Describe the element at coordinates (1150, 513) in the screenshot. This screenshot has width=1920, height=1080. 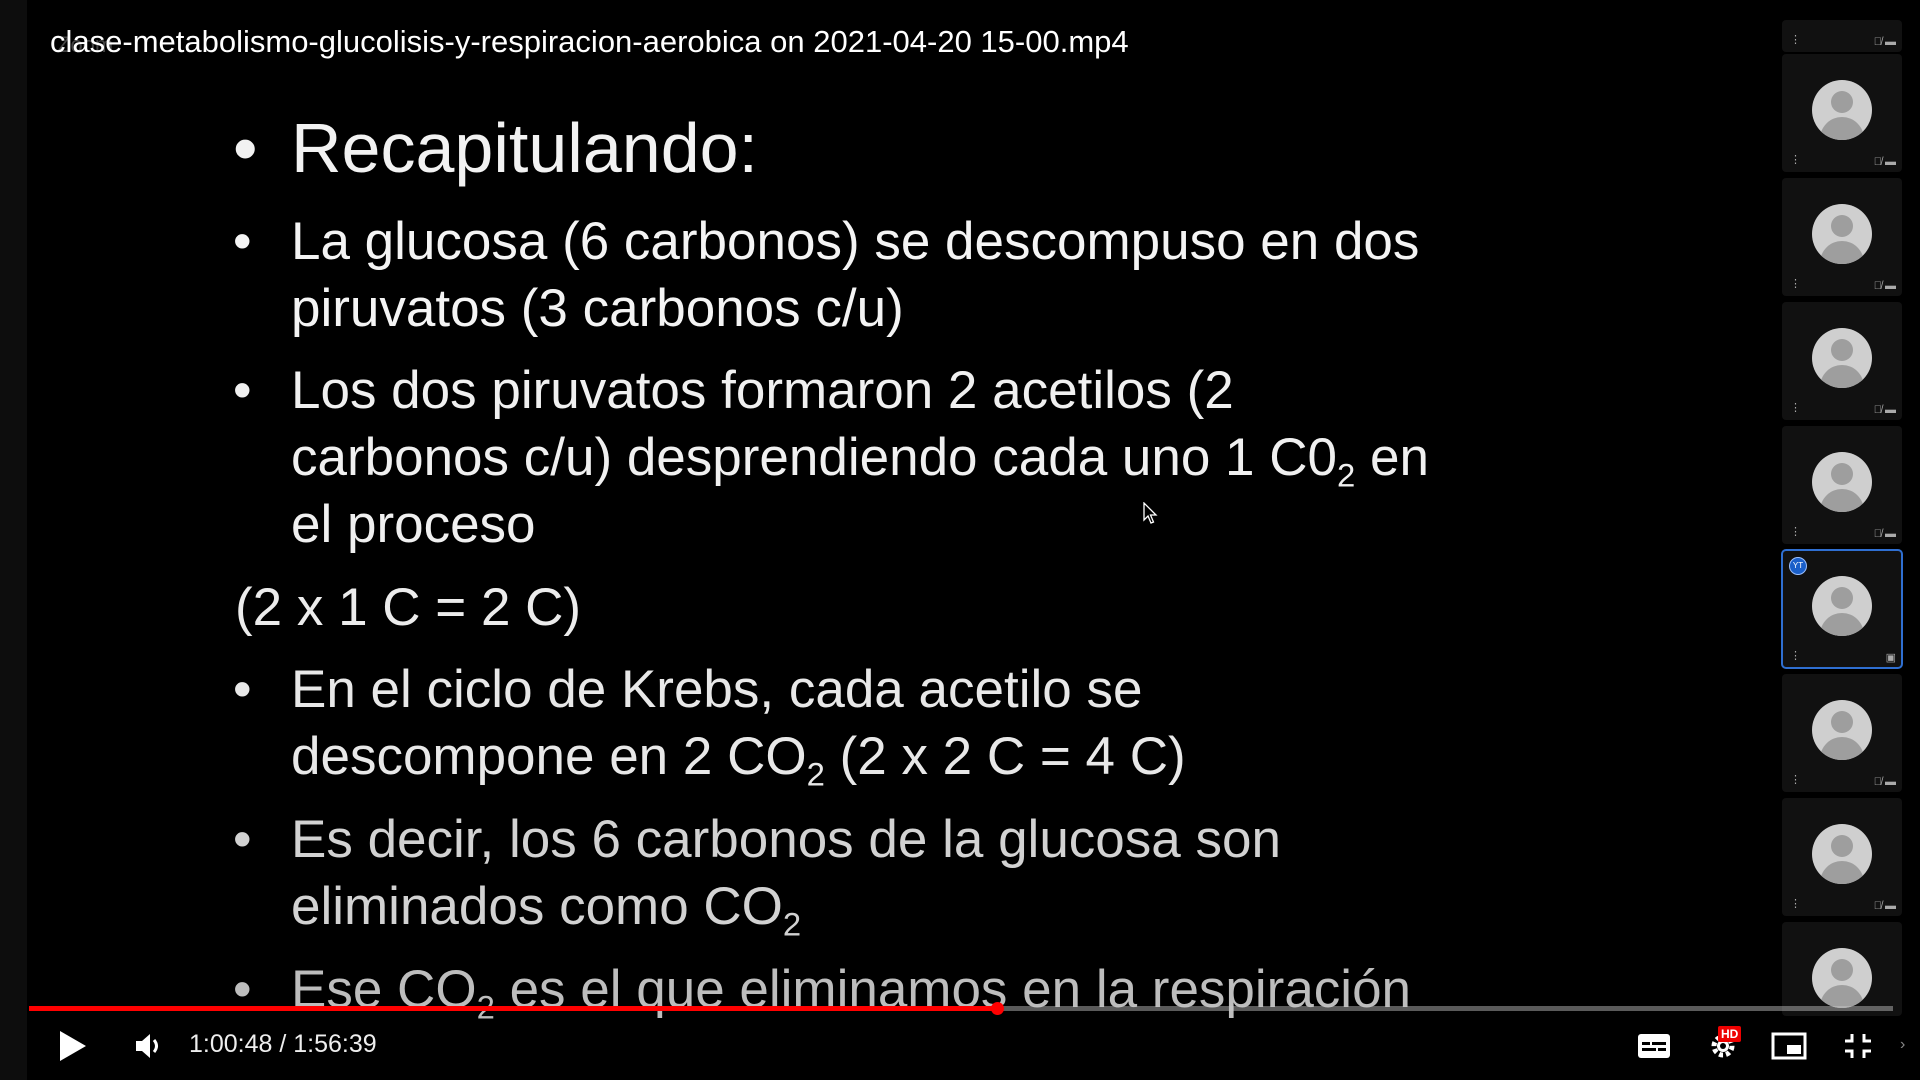
I see `mouse-cursor-icon` at that location.